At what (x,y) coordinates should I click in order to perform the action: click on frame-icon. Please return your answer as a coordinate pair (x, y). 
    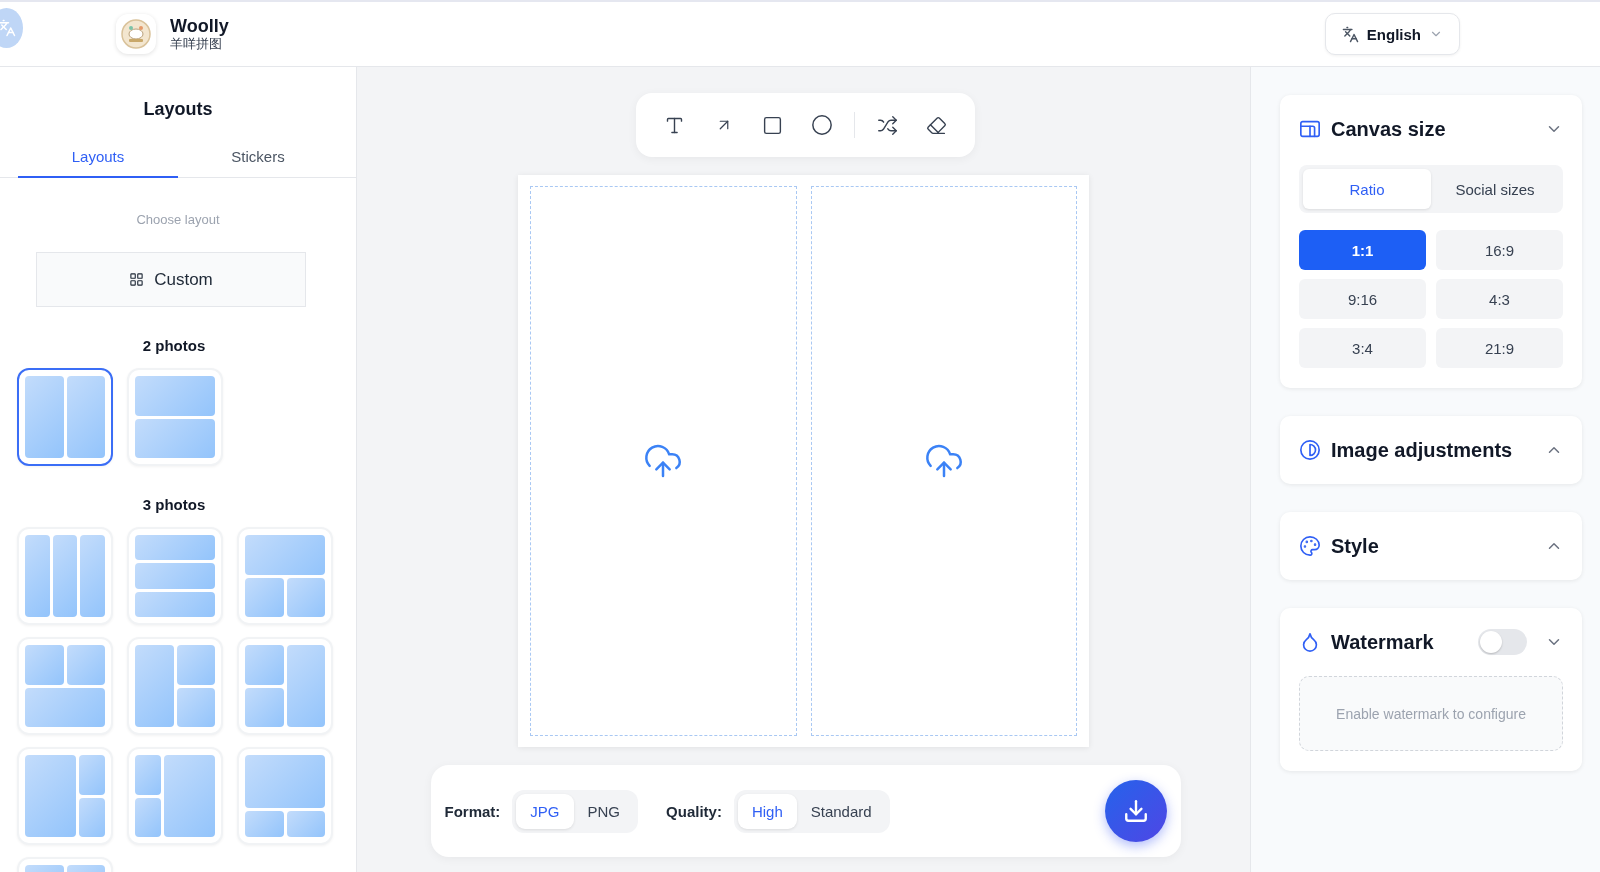
    Looking at the image, I should click on (1310, 129).